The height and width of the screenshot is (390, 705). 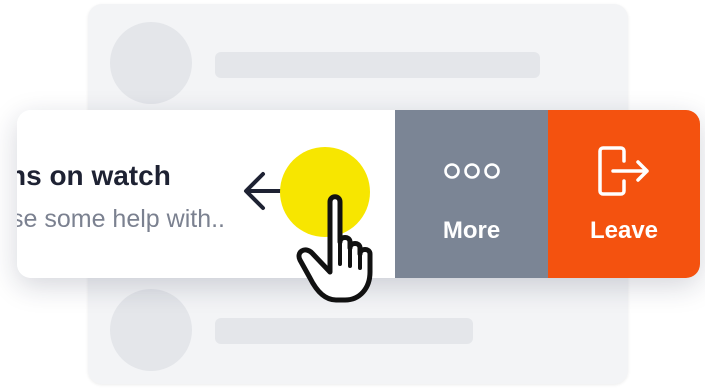 I want to click on leave-label: Leave, so click(x=624, y=230).